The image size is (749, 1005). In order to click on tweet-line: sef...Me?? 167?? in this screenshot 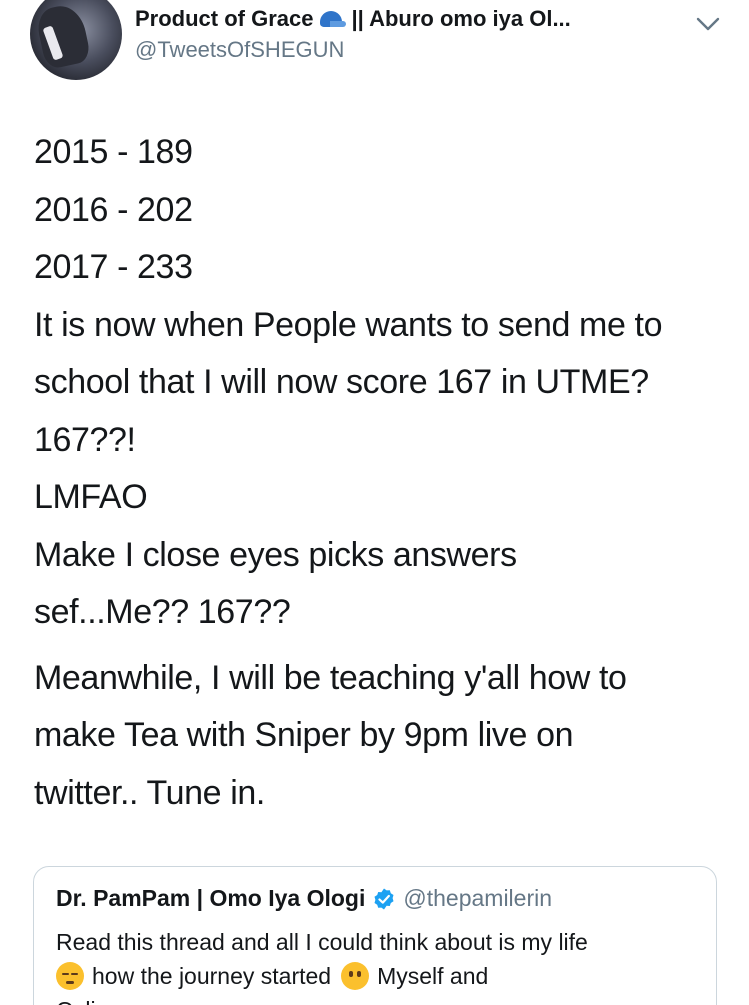, I will do `click(162, 612)`.